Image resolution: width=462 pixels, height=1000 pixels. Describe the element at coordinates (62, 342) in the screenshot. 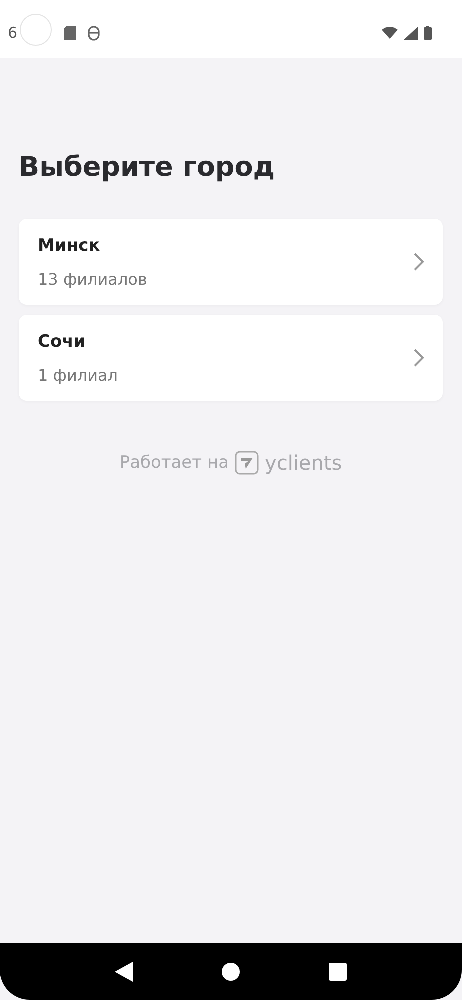

I see `city-name: Сочи` at that location.